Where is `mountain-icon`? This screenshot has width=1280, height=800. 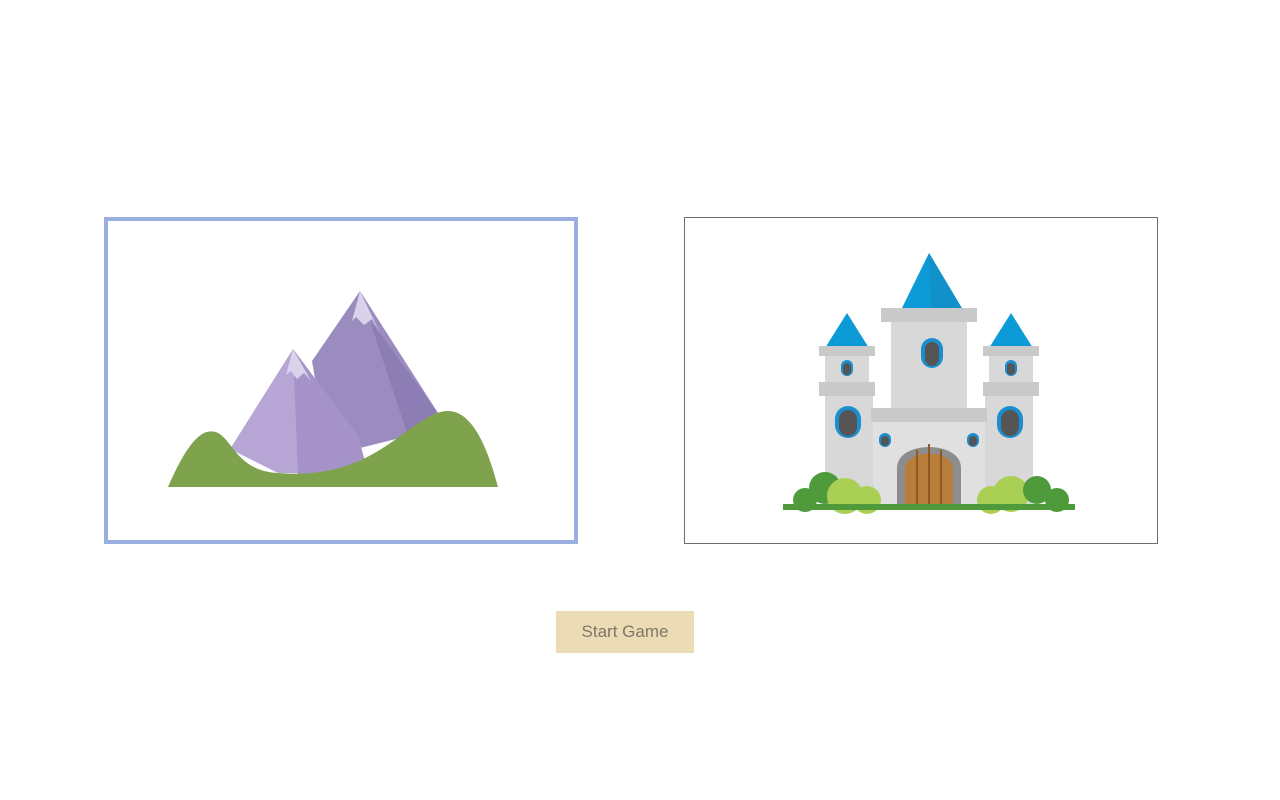 mountain-icon is located at coordinates (333, 389).